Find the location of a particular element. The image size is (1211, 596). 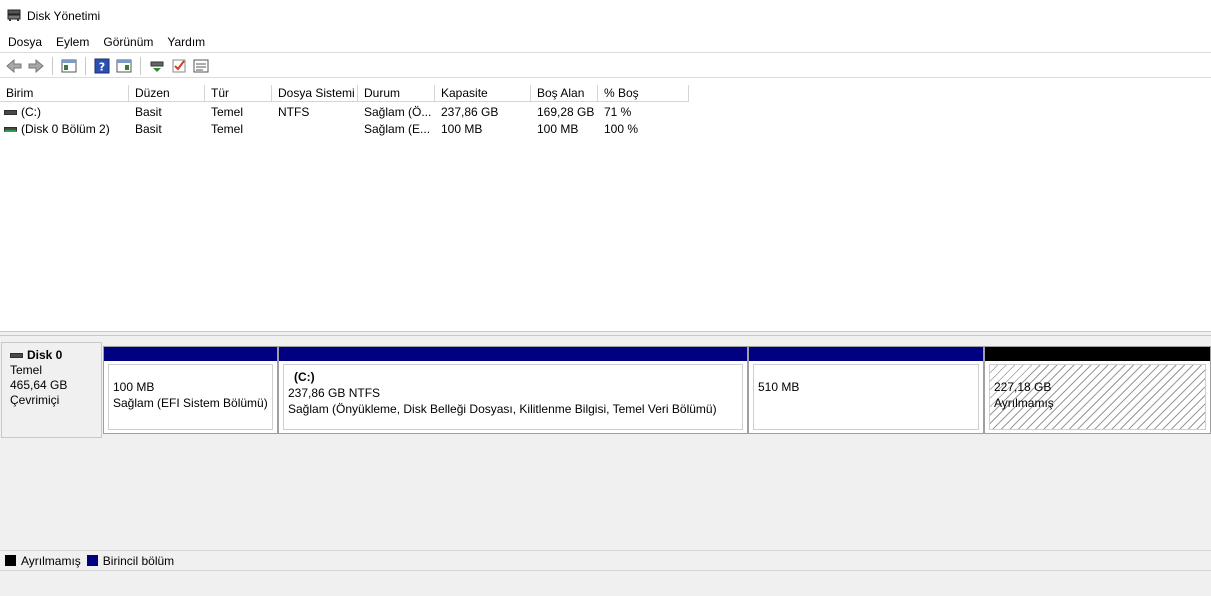

volume-percent-free: 71 % is located at coordinates (618, 112).